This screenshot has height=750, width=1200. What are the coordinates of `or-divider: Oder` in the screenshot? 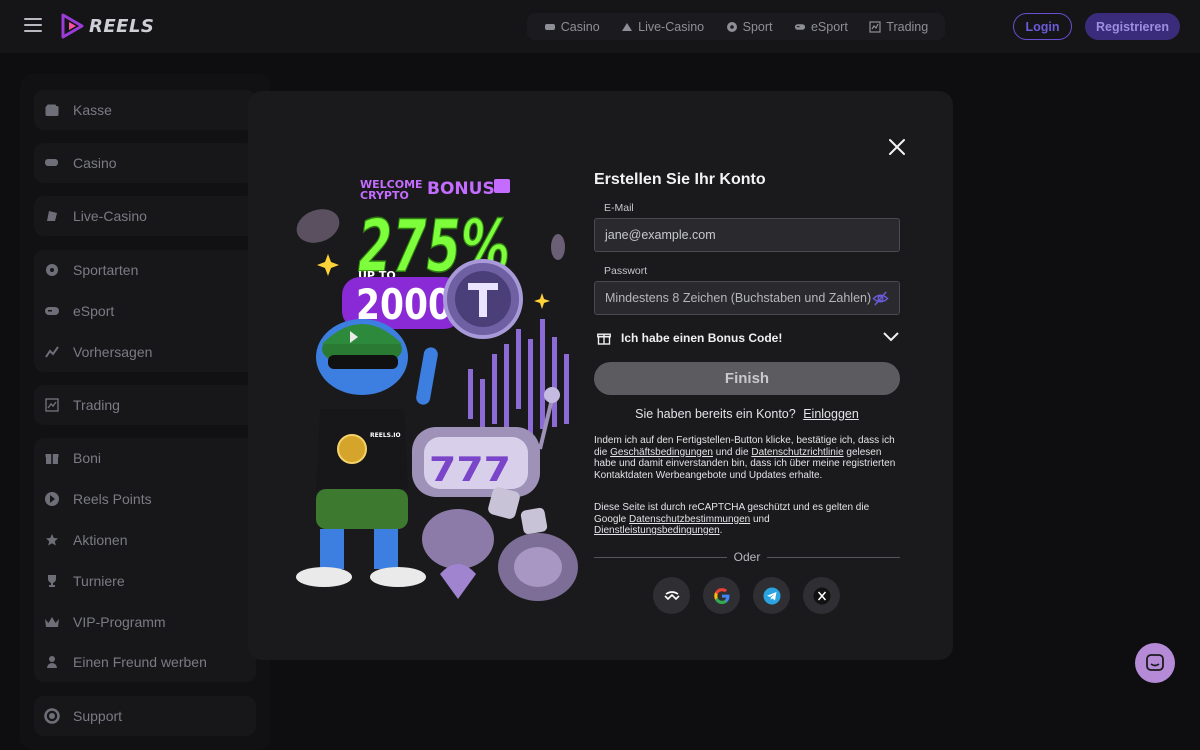 It's located at (747, 557).